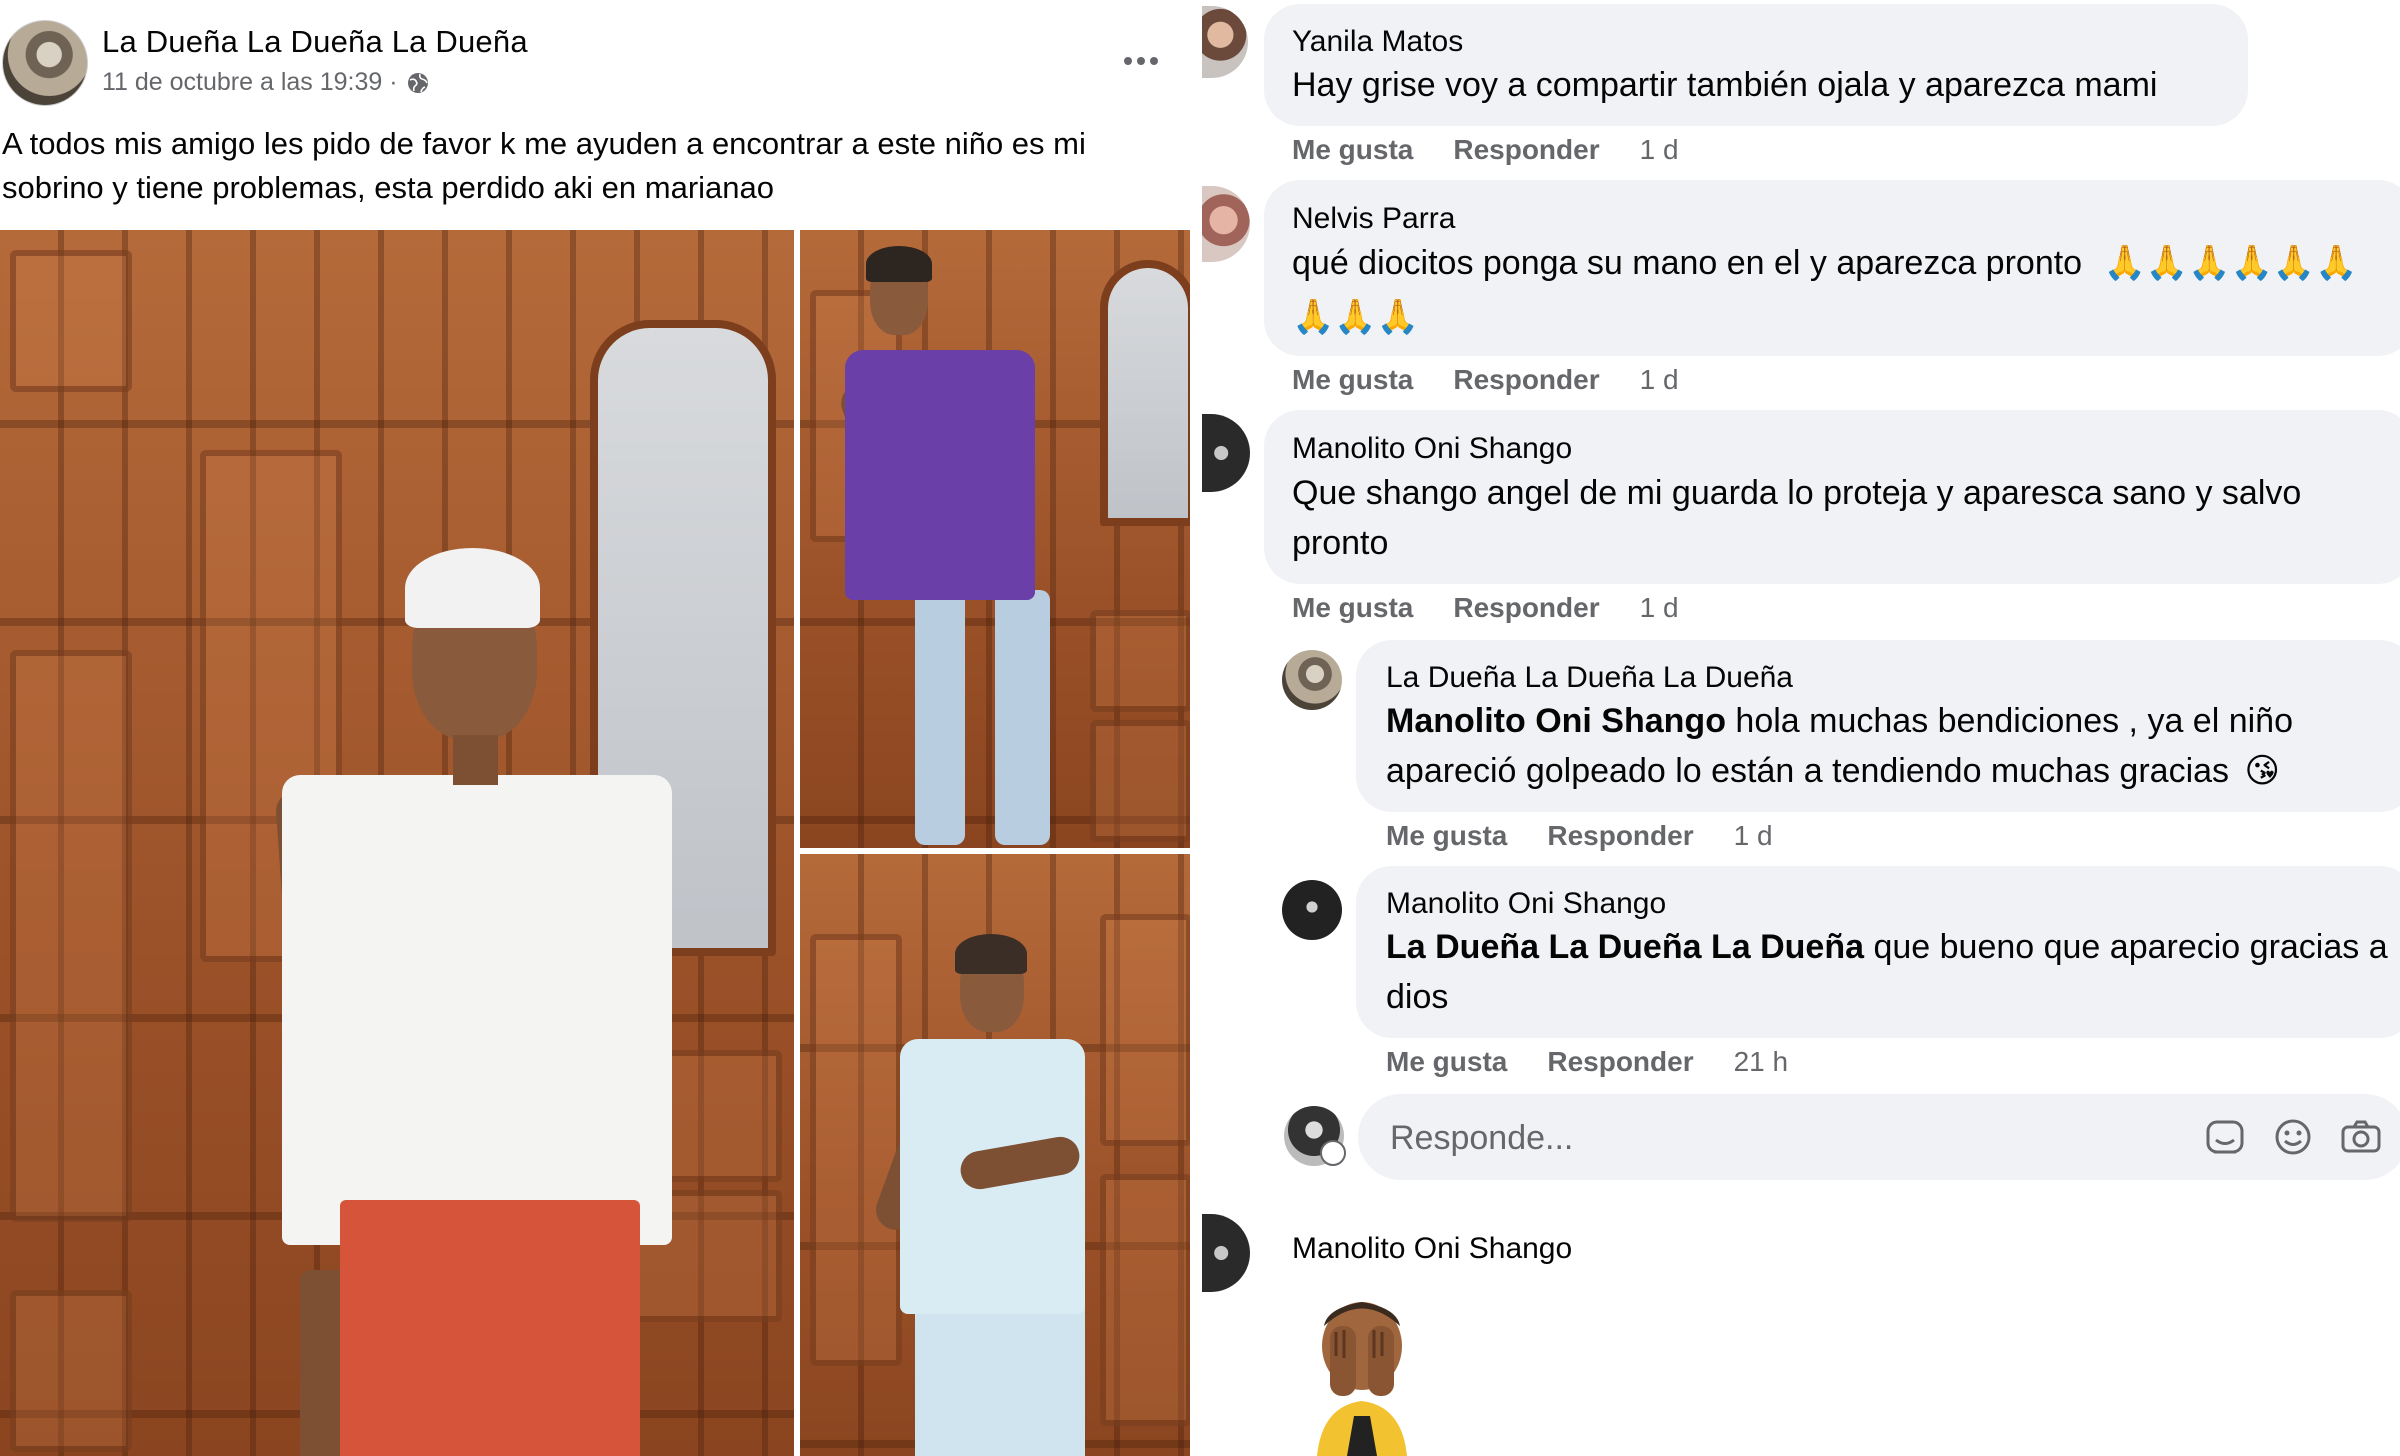 The width and height of the screenshot is (2400, 1456). I want to click on more-options-icon, so click(1141, 61).